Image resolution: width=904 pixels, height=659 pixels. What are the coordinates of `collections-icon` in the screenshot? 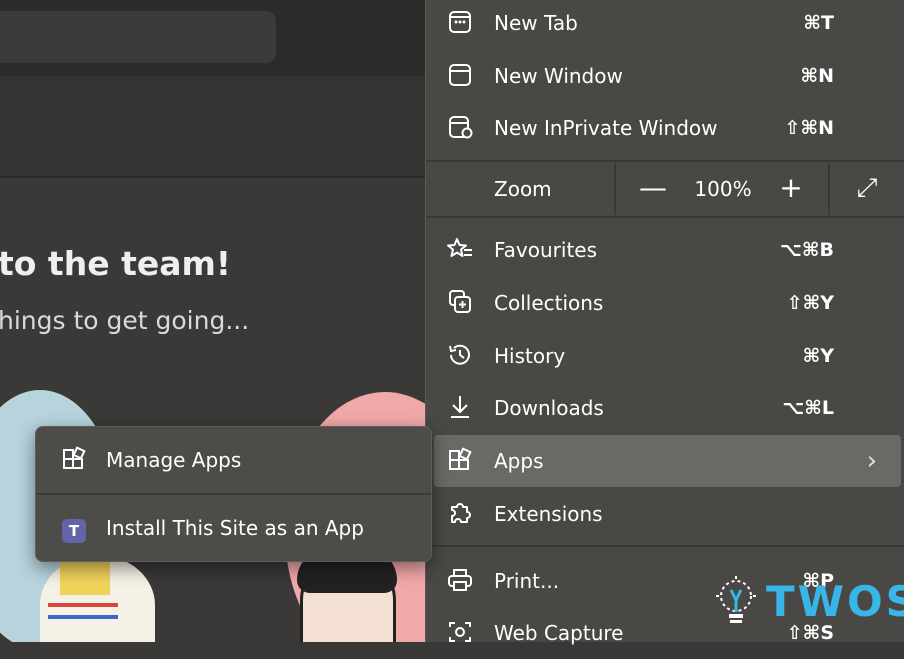 It's located at (460, 303).